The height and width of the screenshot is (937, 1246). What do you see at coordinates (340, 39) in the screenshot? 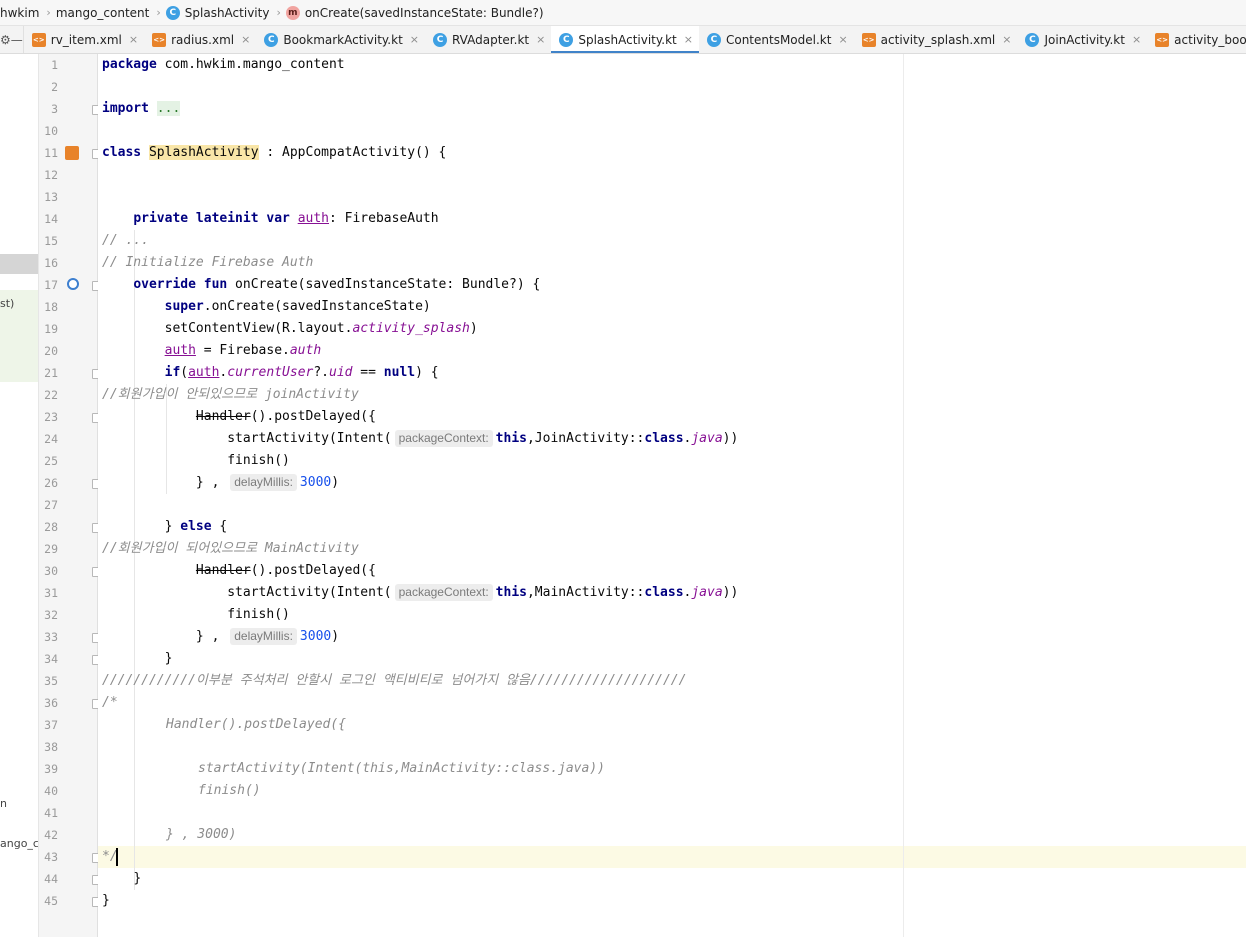
I see `tab-bookmark-activity: C BookmarkActivity.kt ×` at bounding box center [340, 39].